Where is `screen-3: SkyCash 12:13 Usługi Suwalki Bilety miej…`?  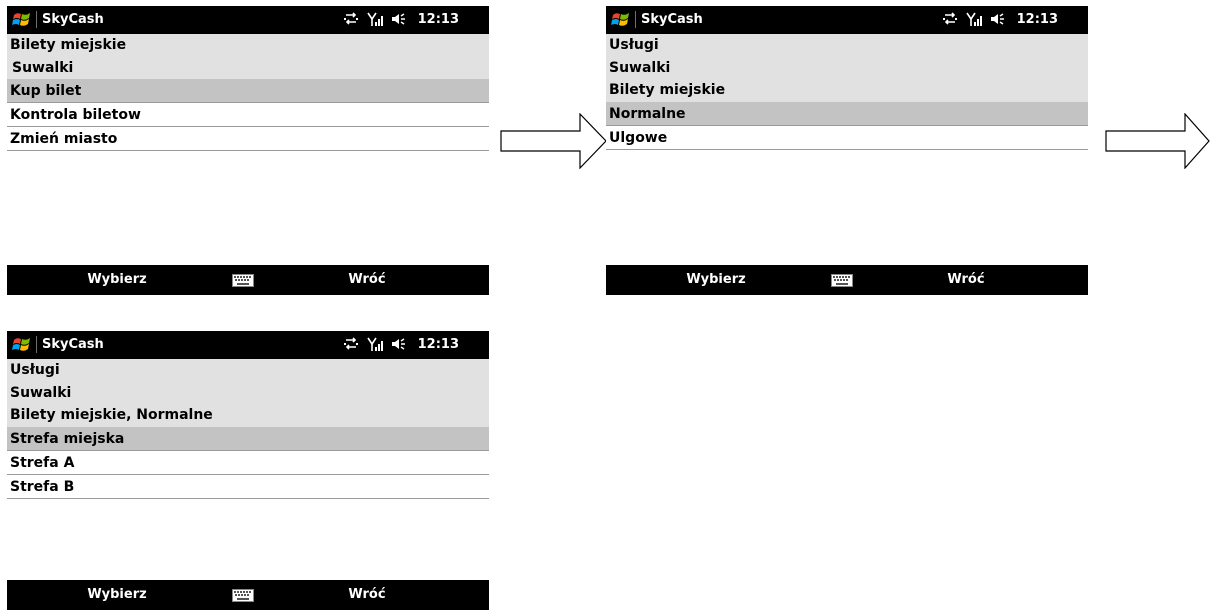 screen-3: SkyCash 12:13 Usługi Suwalki Bilety miej… is located at coordinates (248, 415).